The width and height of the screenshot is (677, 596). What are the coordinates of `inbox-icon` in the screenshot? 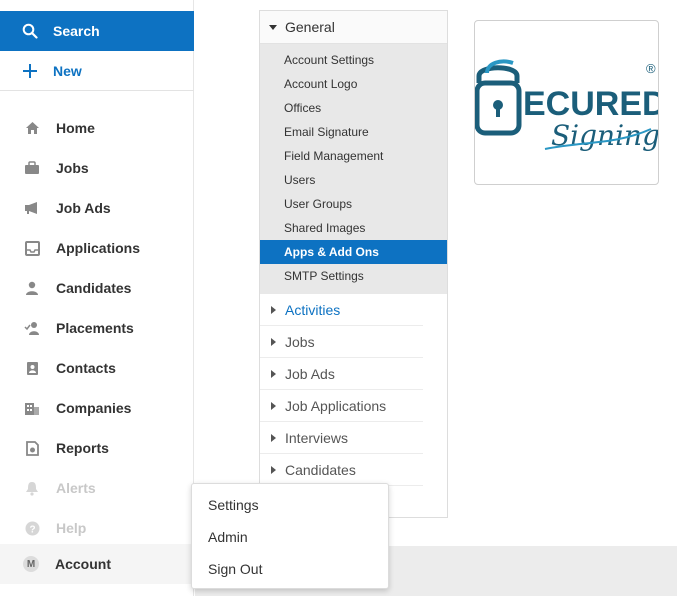 It's located at (32, 248).